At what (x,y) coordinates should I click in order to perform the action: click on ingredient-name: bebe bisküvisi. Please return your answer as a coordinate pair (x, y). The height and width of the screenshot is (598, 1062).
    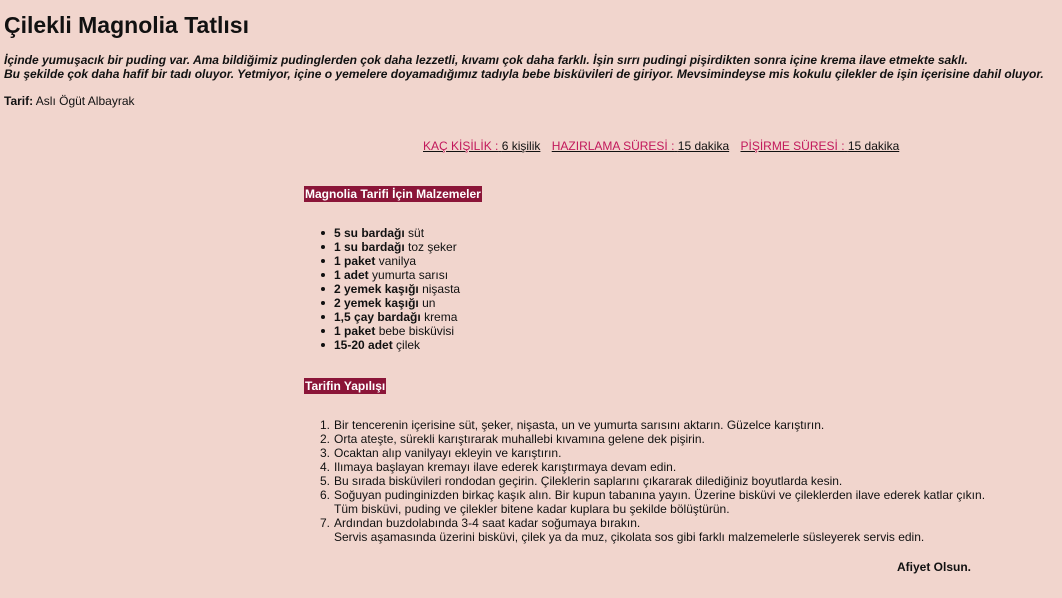
    Looking at the image, I should click on (416, 331).